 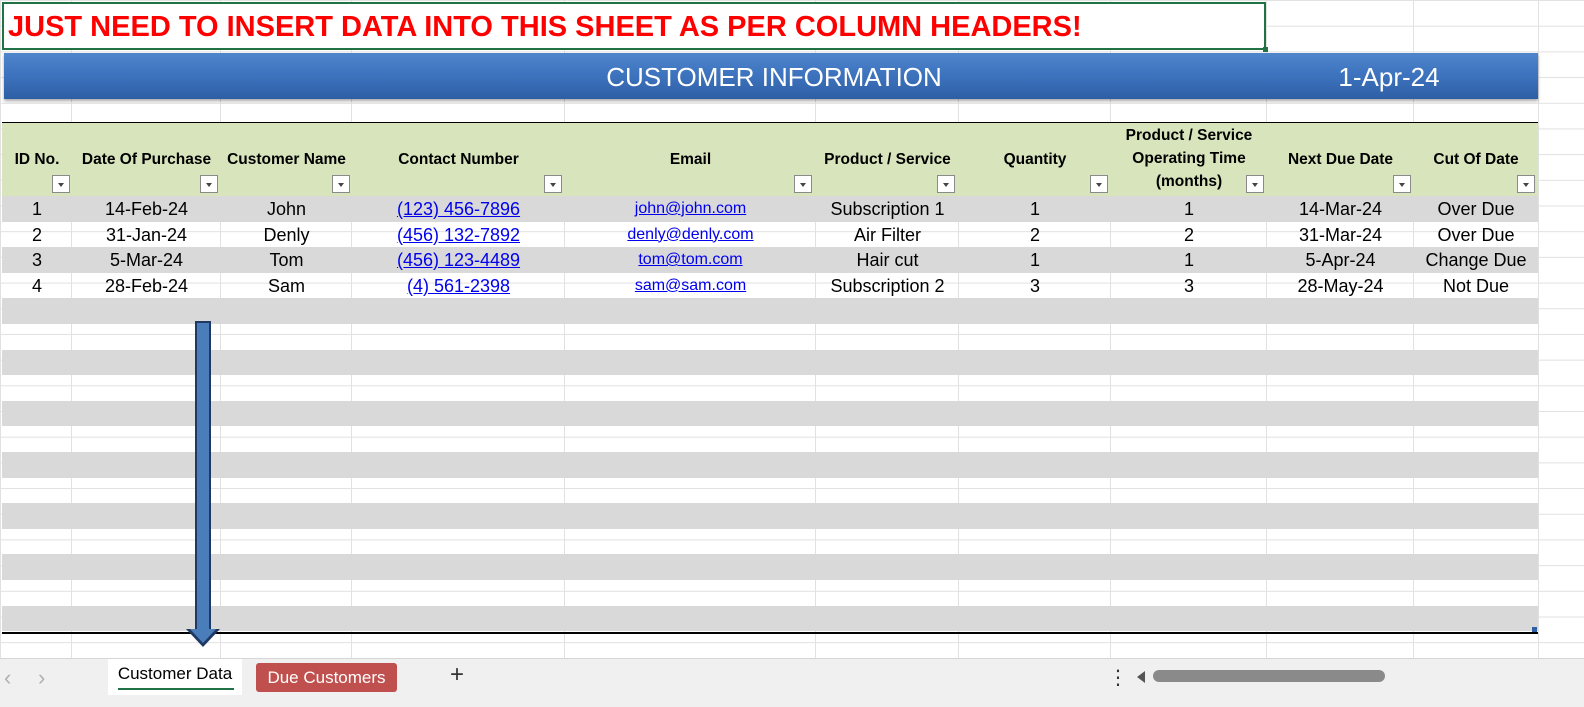 I want to click on cell-email-link: tom@tom.com, so click(x=690, y=260).